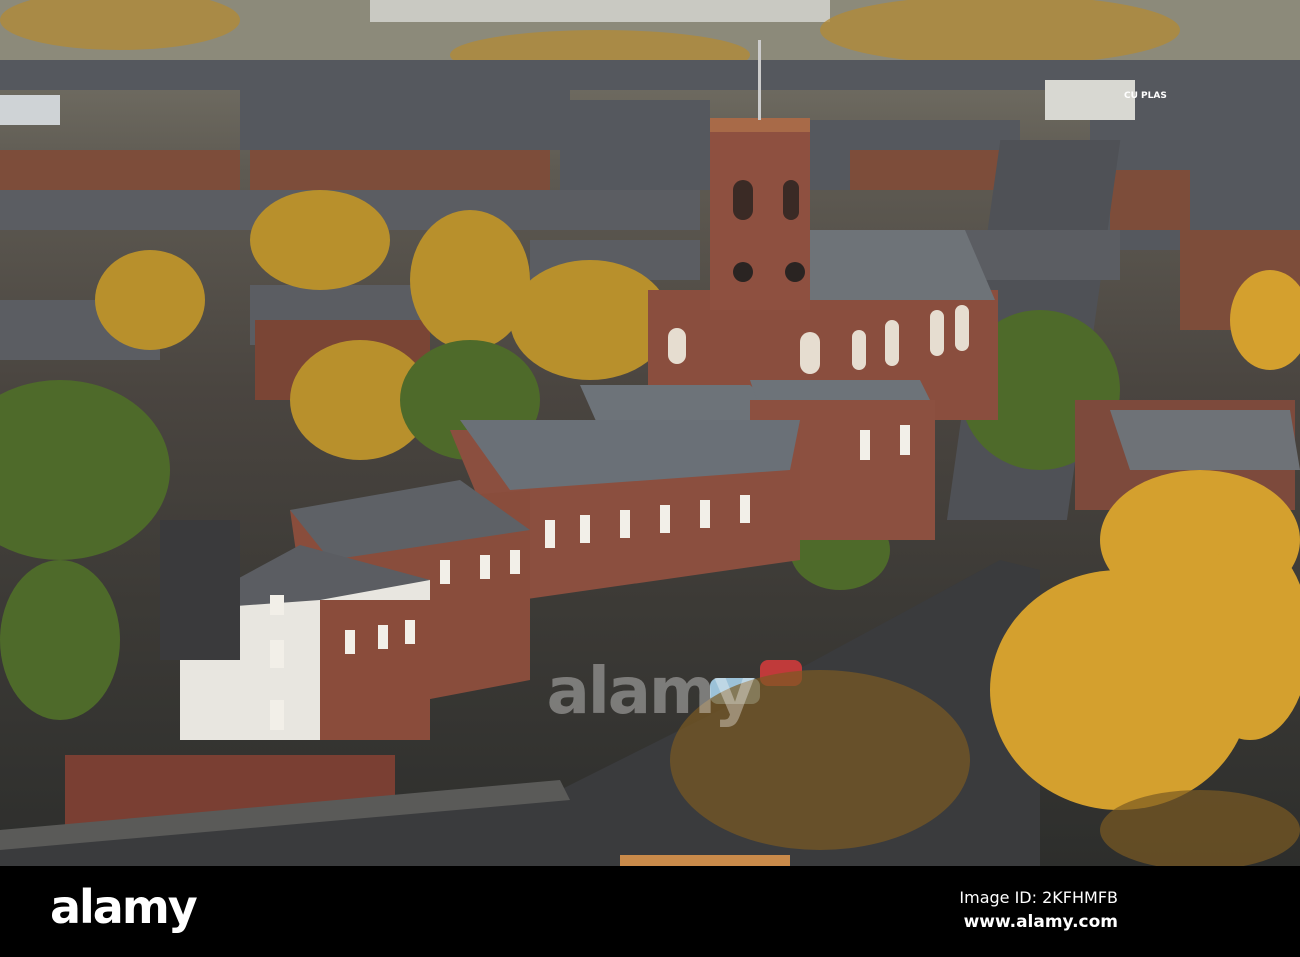 The width and height of the screenshot is (1300, 957). I want to click on warehouse, so click(1090, 100).